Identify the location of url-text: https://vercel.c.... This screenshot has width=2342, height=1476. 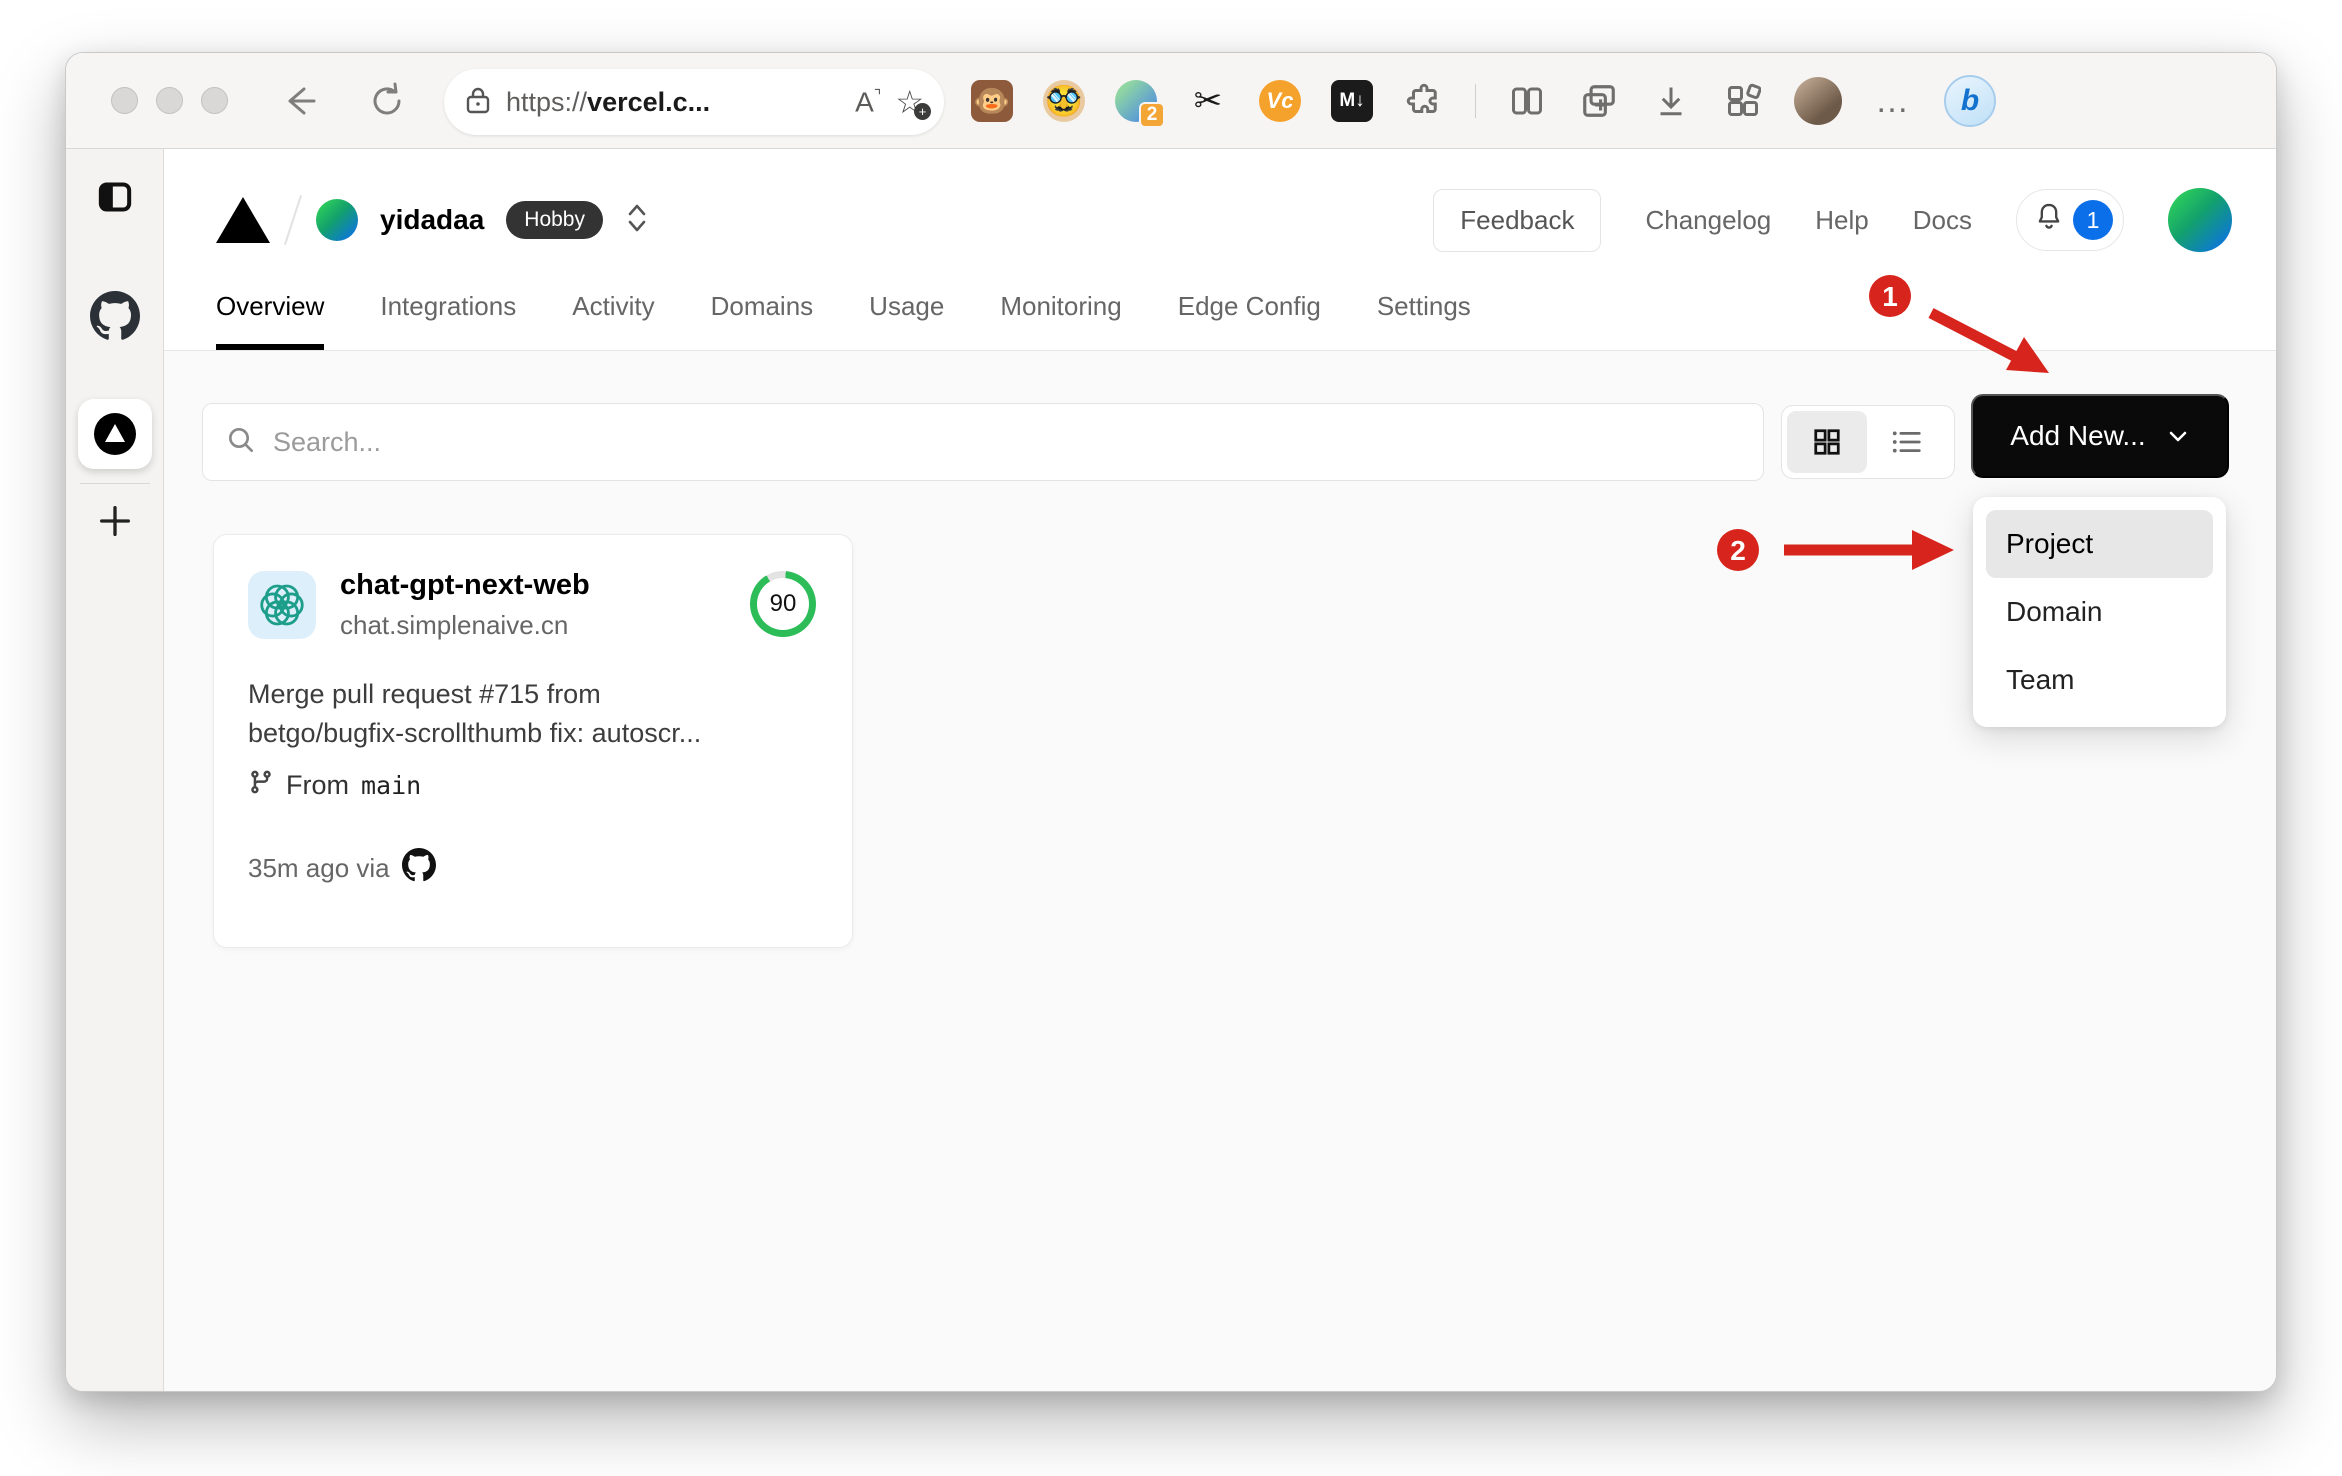
(608, 101).